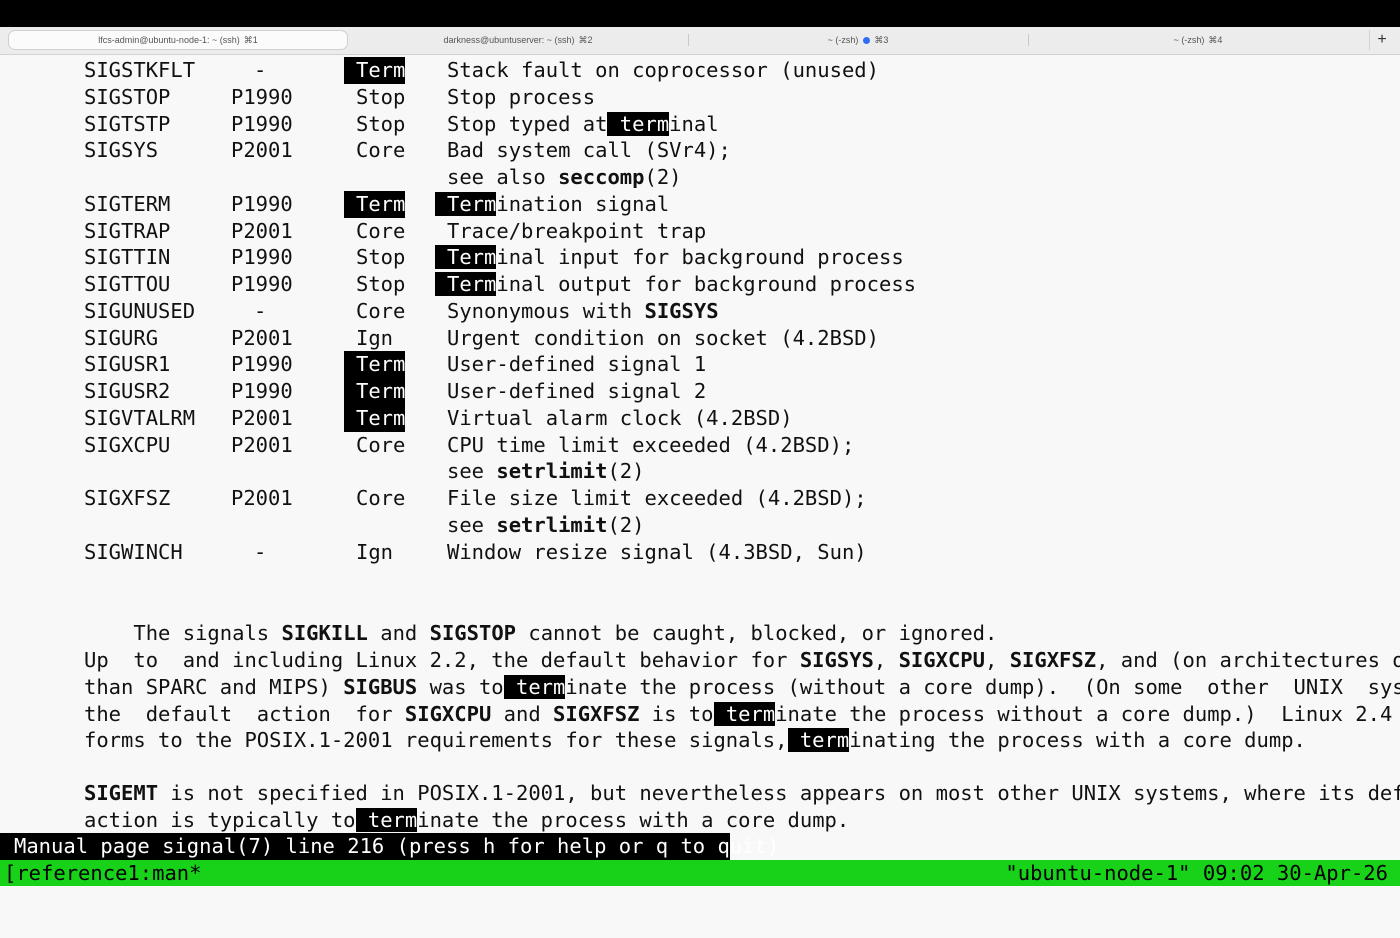 This screenshot has height=938, width=1400. Describe the element at coordinates (127, 364) in the screenshot. I see `signal-name: SIGUSR1` at that location.